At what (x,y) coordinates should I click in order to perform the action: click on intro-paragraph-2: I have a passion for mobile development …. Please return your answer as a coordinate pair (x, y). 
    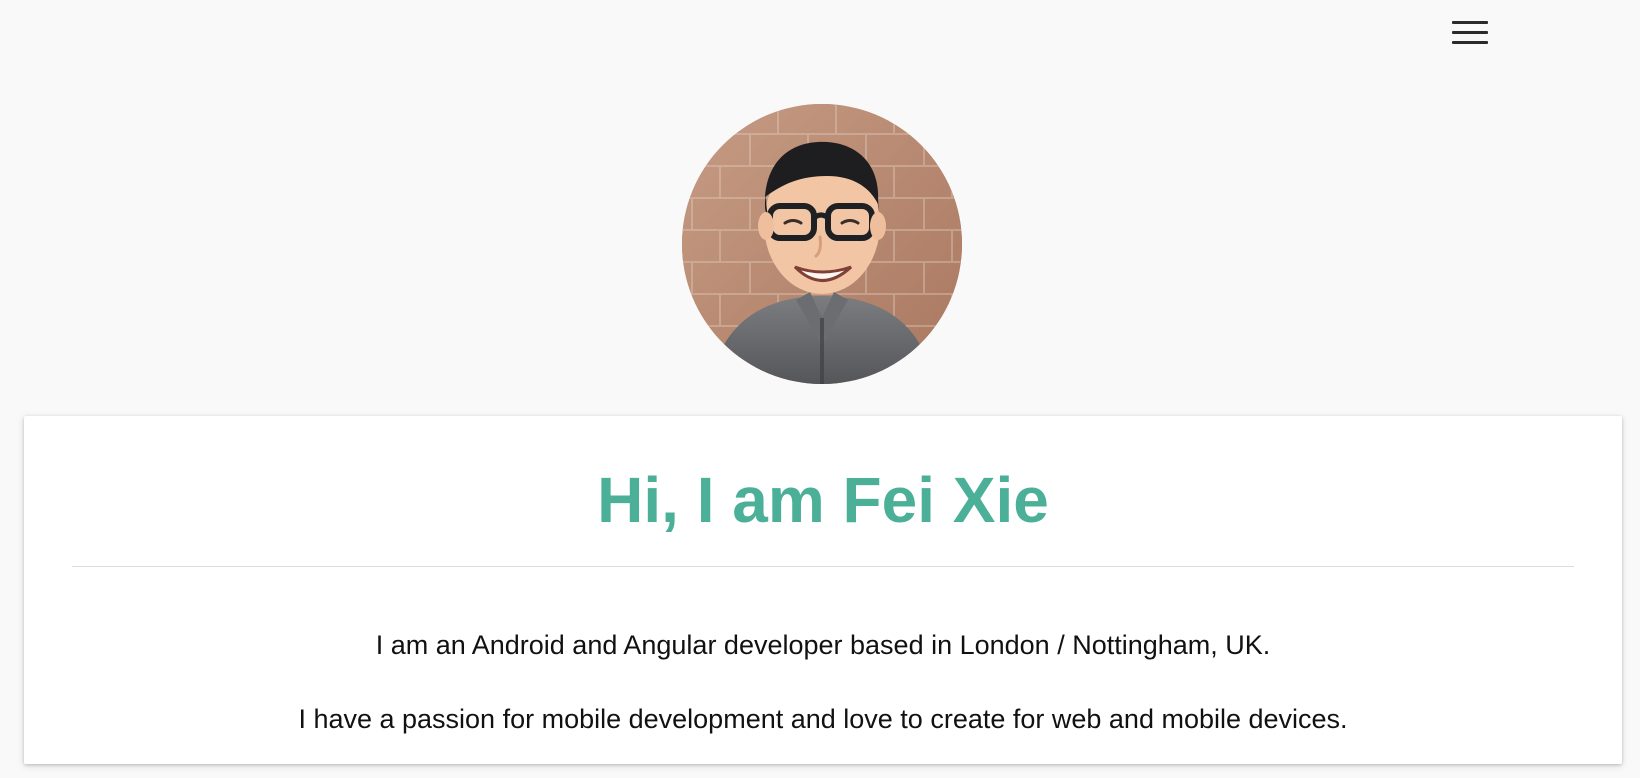
    Looking at the image, I should click on (823, 719).